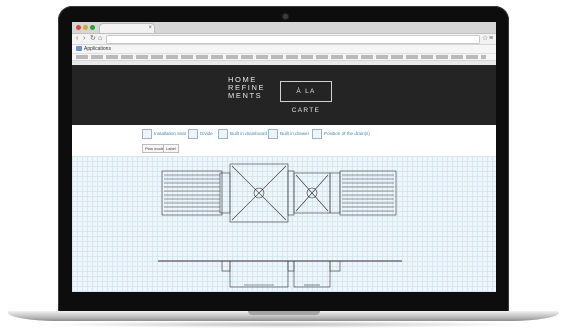 The width and height of the screenshot is (567, 331). I want to click on laptop-notch, so click(284, 313).